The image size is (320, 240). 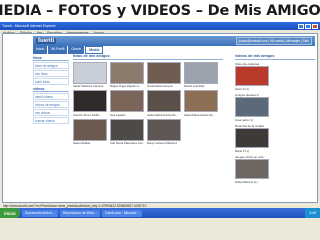 What do you see at coordinates (51, 58) in the screenshot?
I see `sidebar-heading-fotos: fotos` at bounding box center [51, 58].